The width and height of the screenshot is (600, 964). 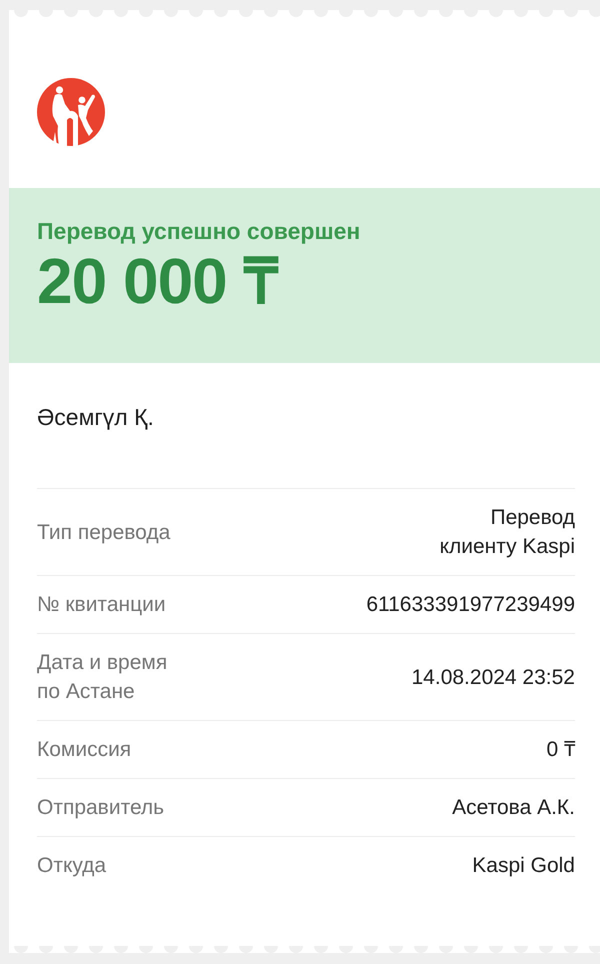 What do you see at coordinates (102, 677) in the screenshot?
I see `detail-label: Дата и время по Астане` at bounding box center [102, 677].